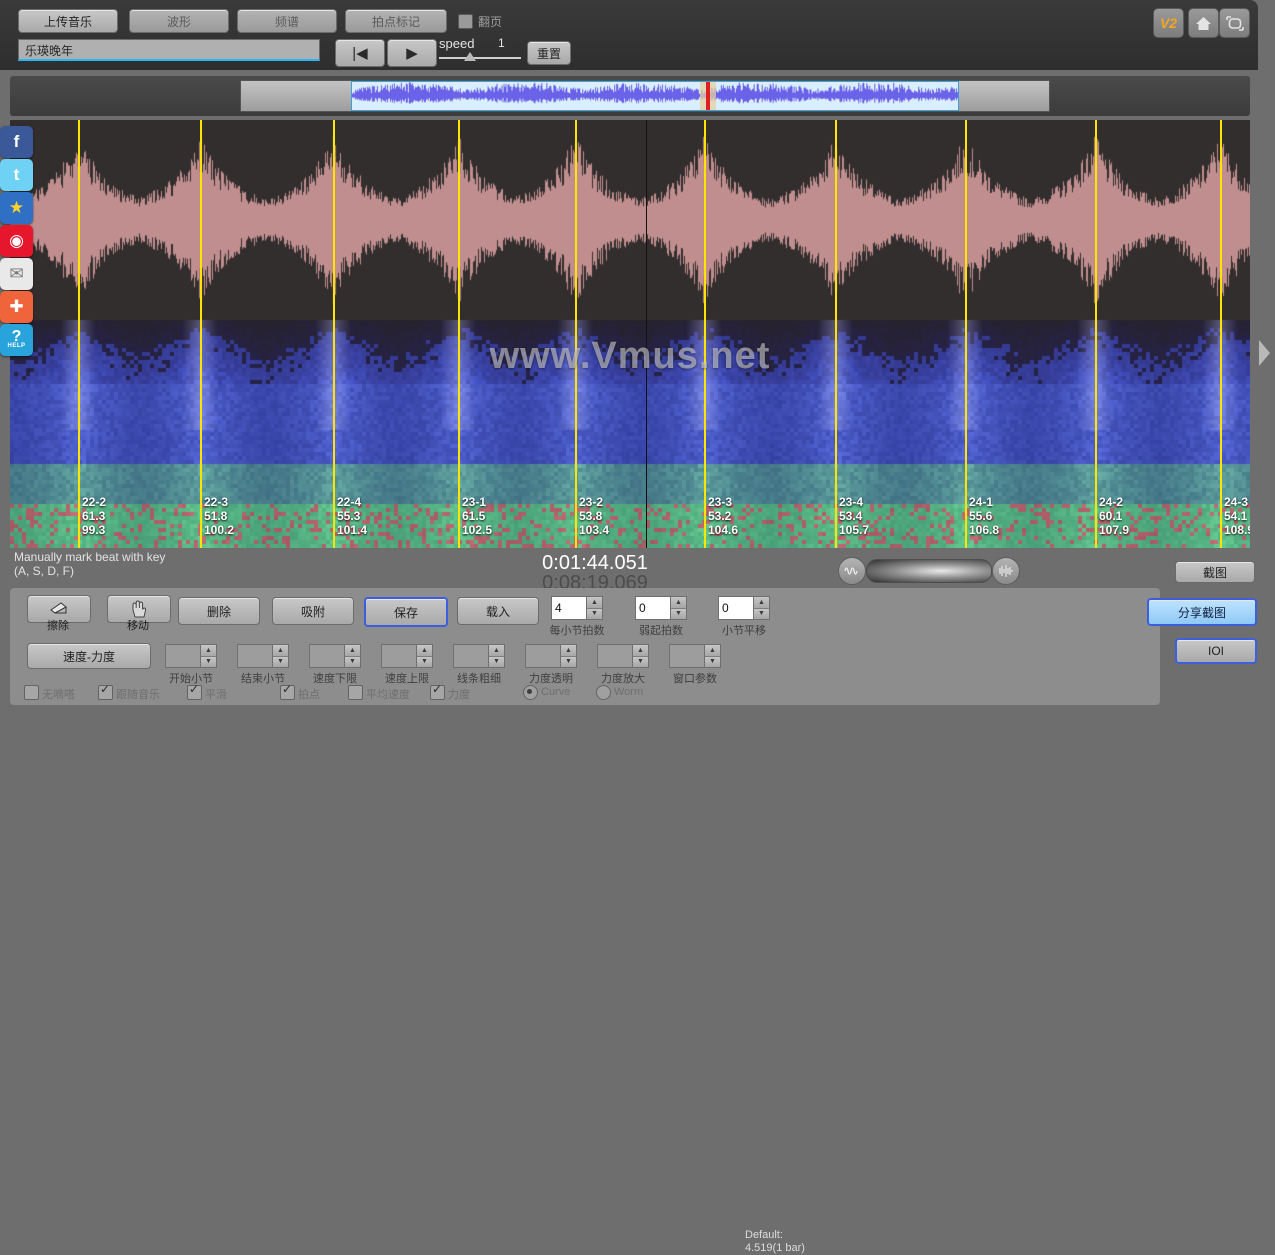  What do you see at coordinates (287, 21) in the screenshot?
I see `spectrum-button: 频谱` at bounding box center [287, 21].